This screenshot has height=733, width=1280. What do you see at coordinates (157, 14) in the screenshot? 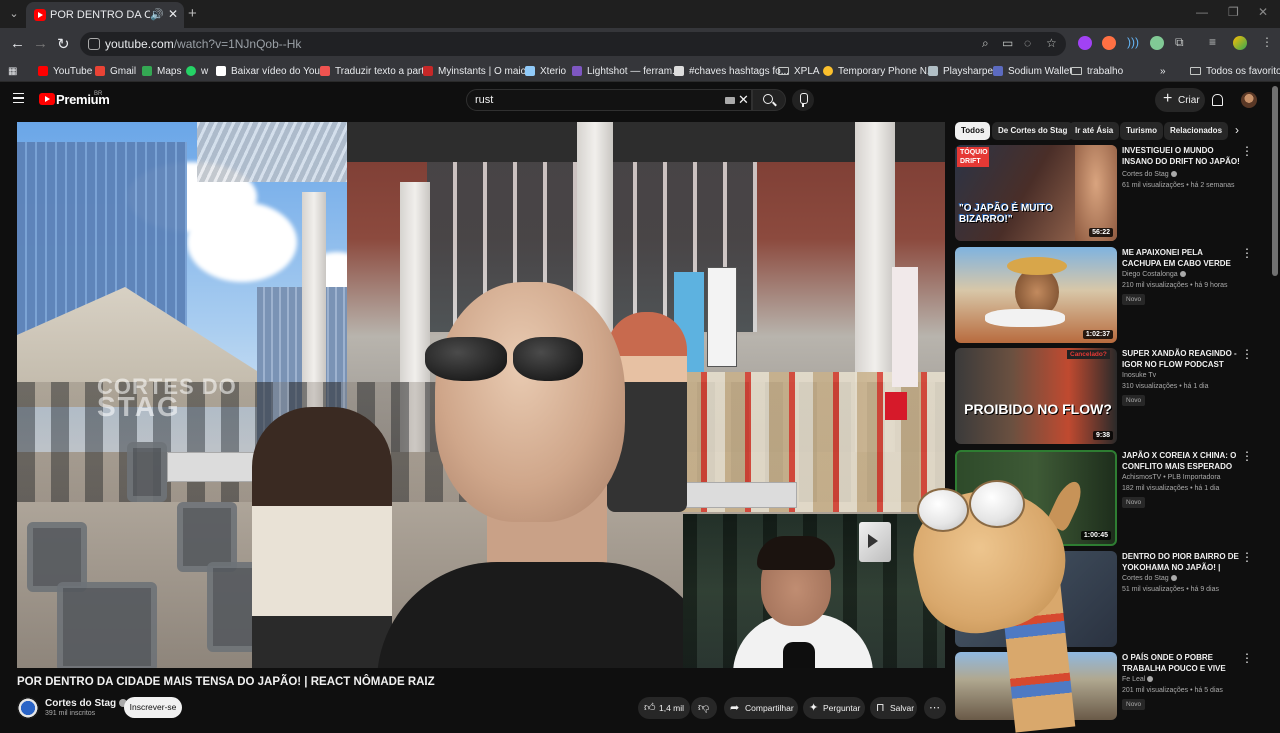
I see `speaker-icon: 🔊` at bounding box center [157, 14].